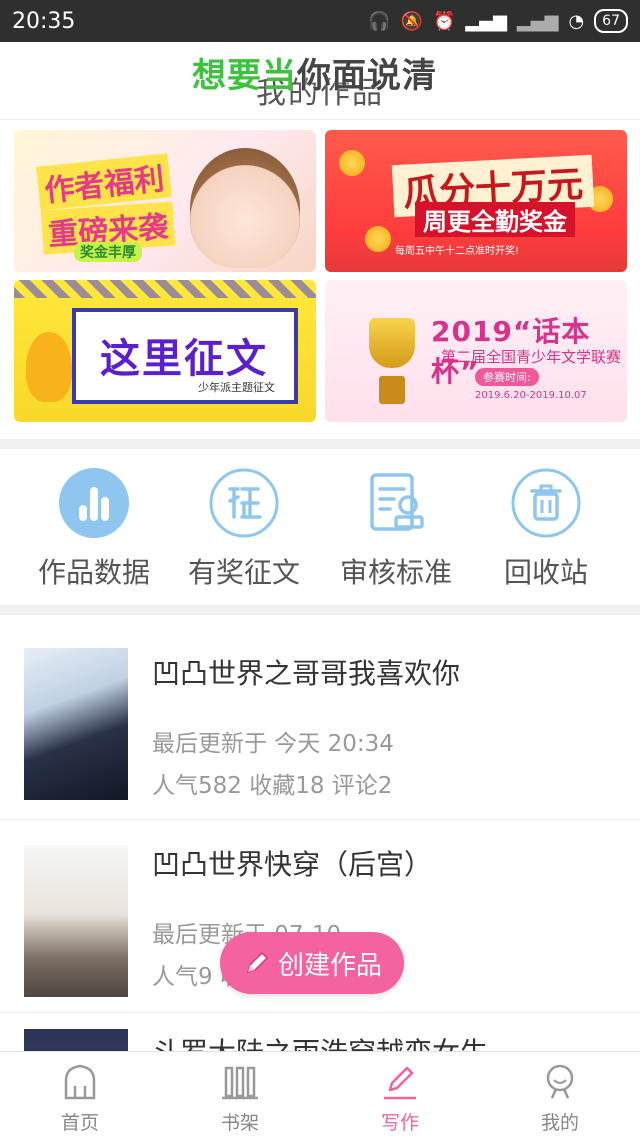 This screenshot has height=1138, width=640. What do you see at coordinates (576, 21) in the screenshot?
I see `wifi-icon: ◔` at bounding box center [576, 21].